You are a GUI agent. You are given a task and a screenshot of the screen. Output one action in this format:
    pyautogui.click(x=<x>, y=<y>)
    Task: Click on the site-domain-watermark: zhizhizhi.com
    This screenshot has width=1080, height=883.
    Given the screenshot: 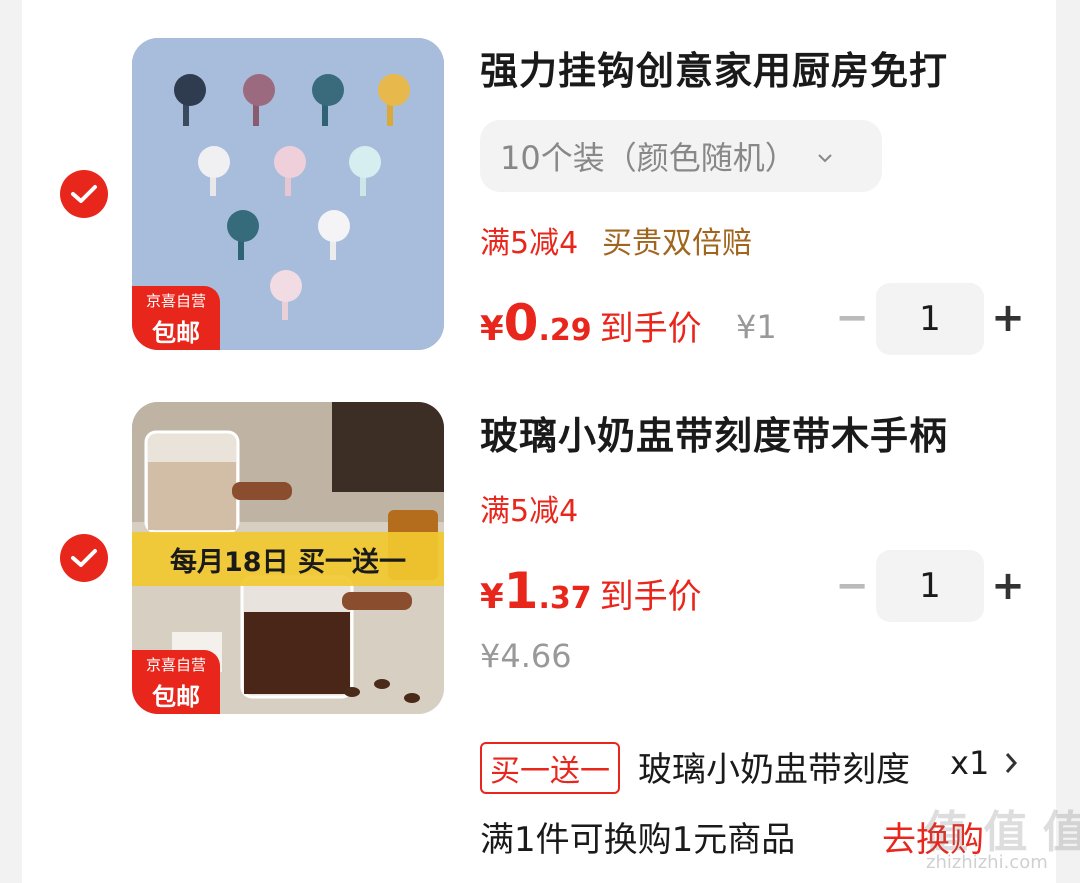 What is the action you would take?
    pyautogui.click(x=987, y=862)
    